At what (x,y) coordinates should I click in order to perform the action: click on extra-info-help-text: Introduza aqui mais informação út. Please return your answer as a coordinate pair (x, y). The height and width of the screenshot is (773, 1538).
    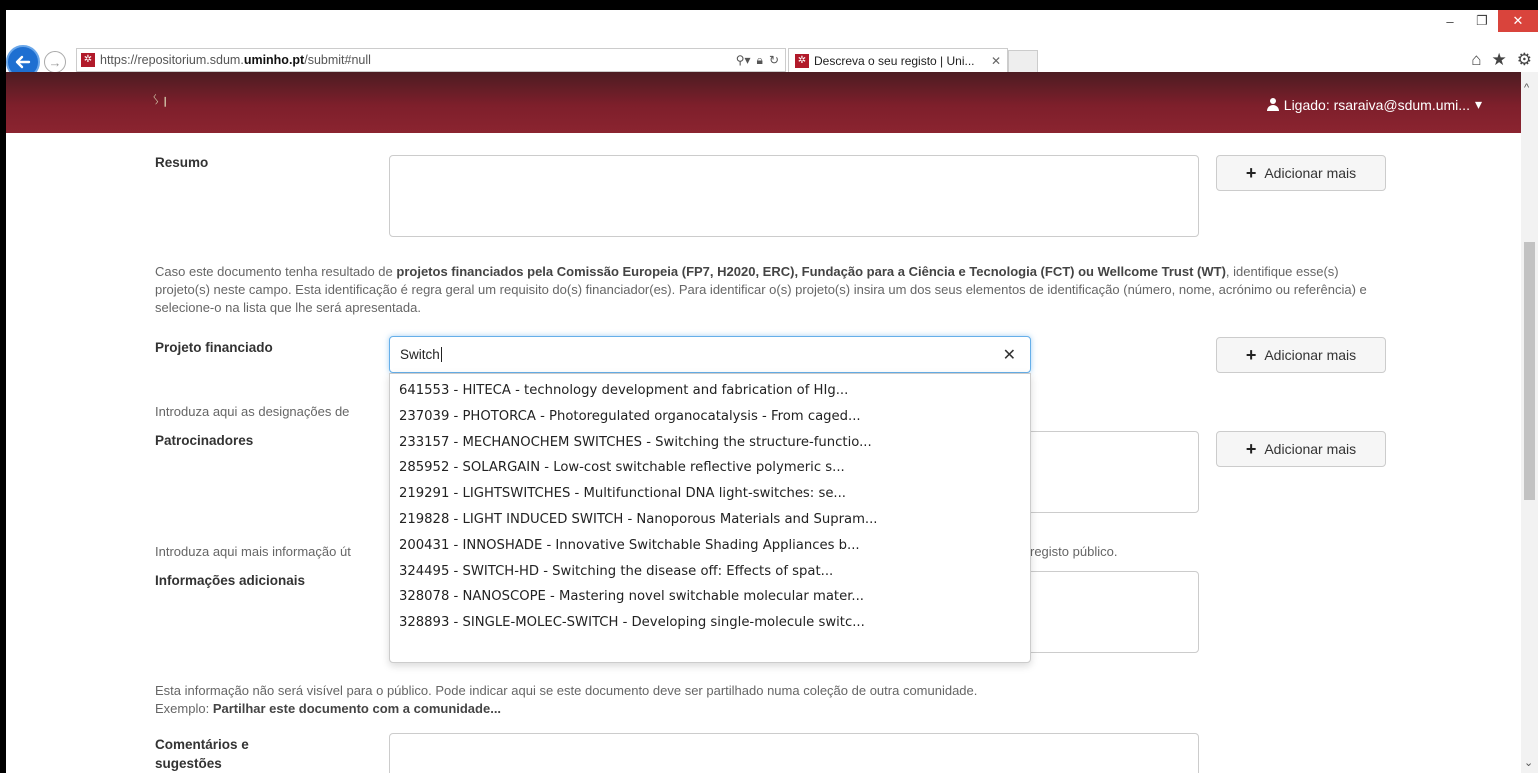
    Looking at the image, I should click on (253, 551).